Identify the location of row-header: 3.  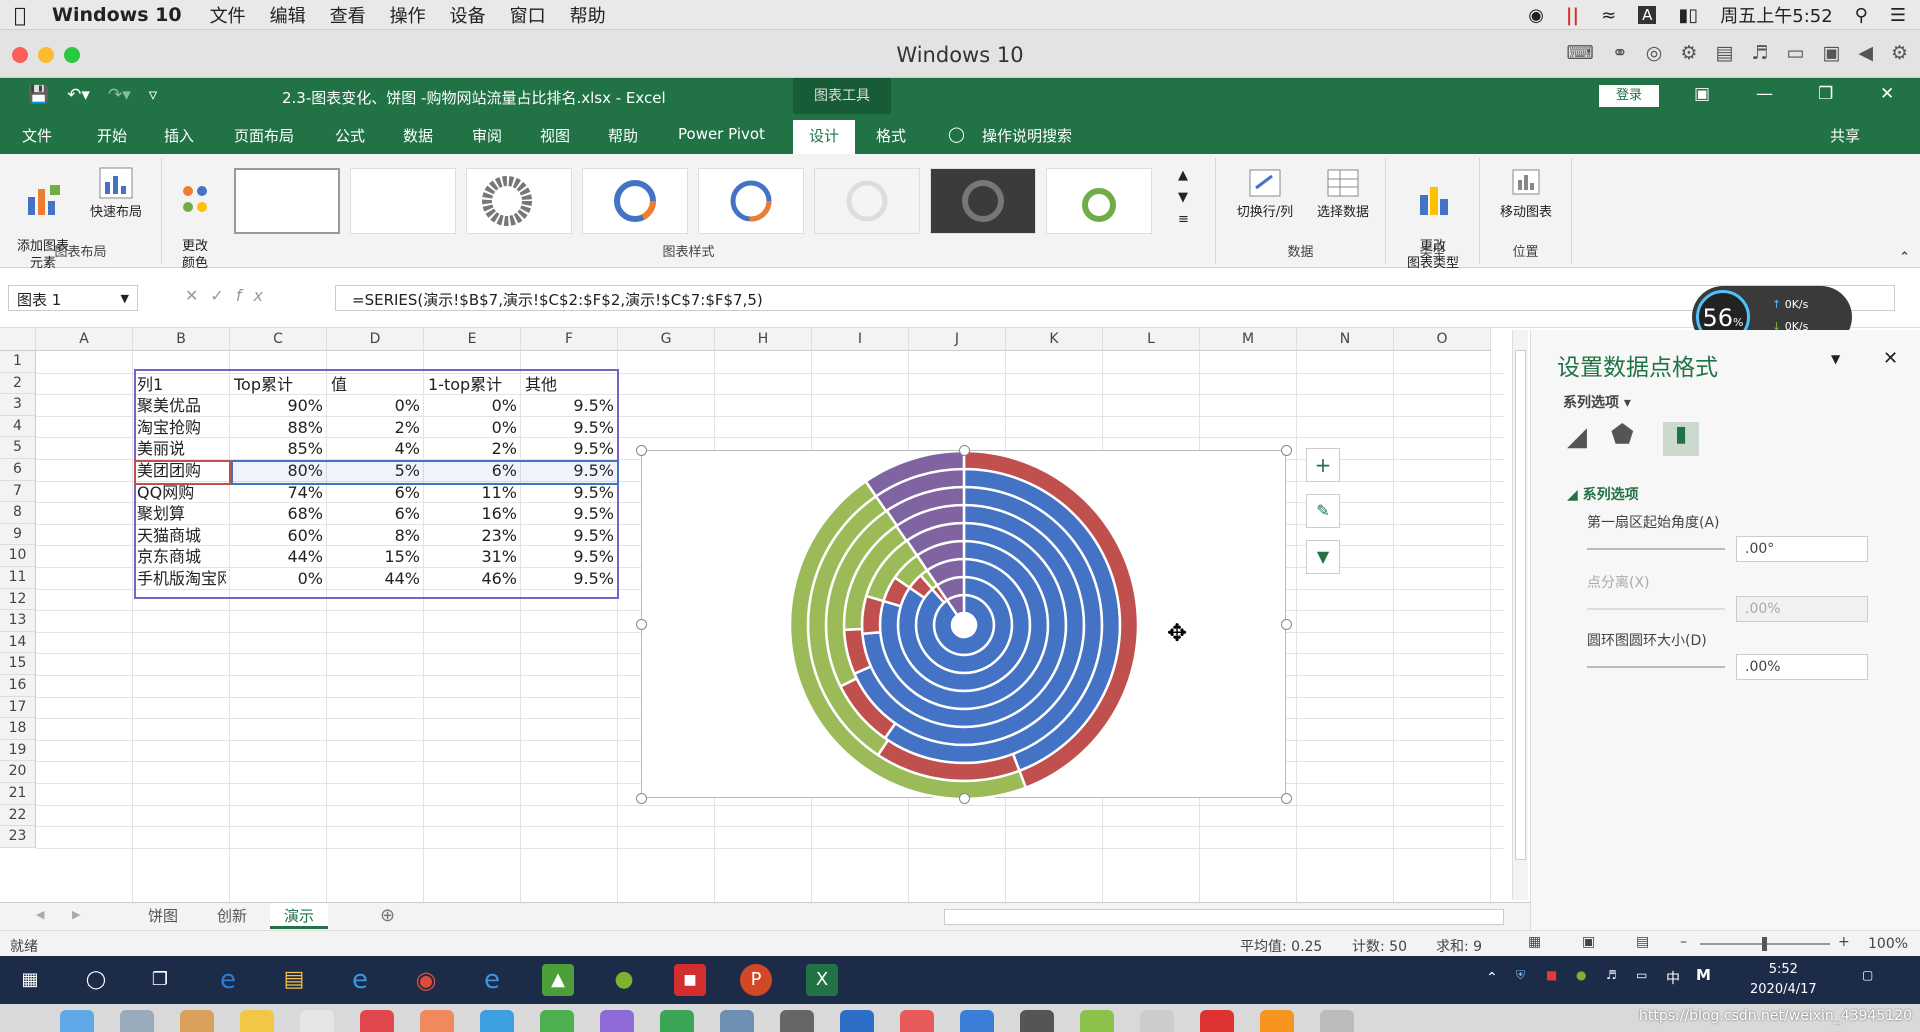
(18, 405).